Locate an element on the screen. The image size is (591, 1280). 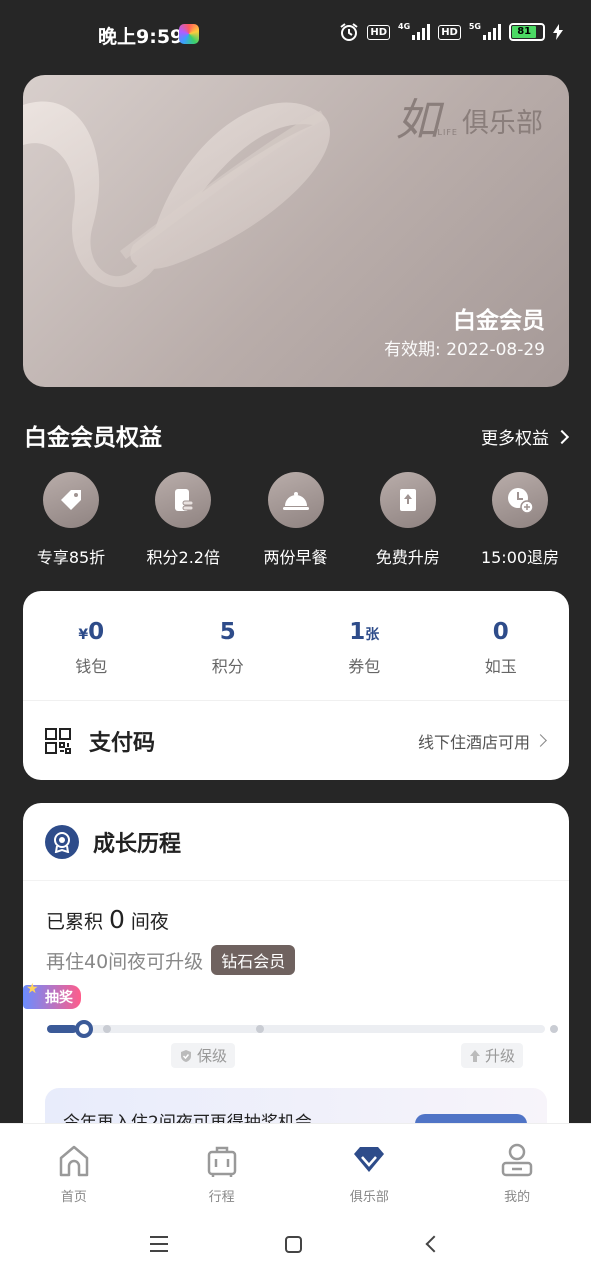
stat-wallet: ¥0 钱包 is located at coordinates (91, 645).